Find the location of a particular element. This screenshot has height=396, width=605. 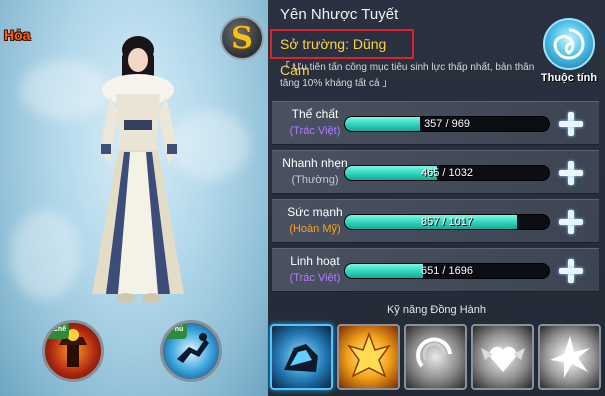

stat-bar: 857 / 1017 is located at coordinates (447, 222).